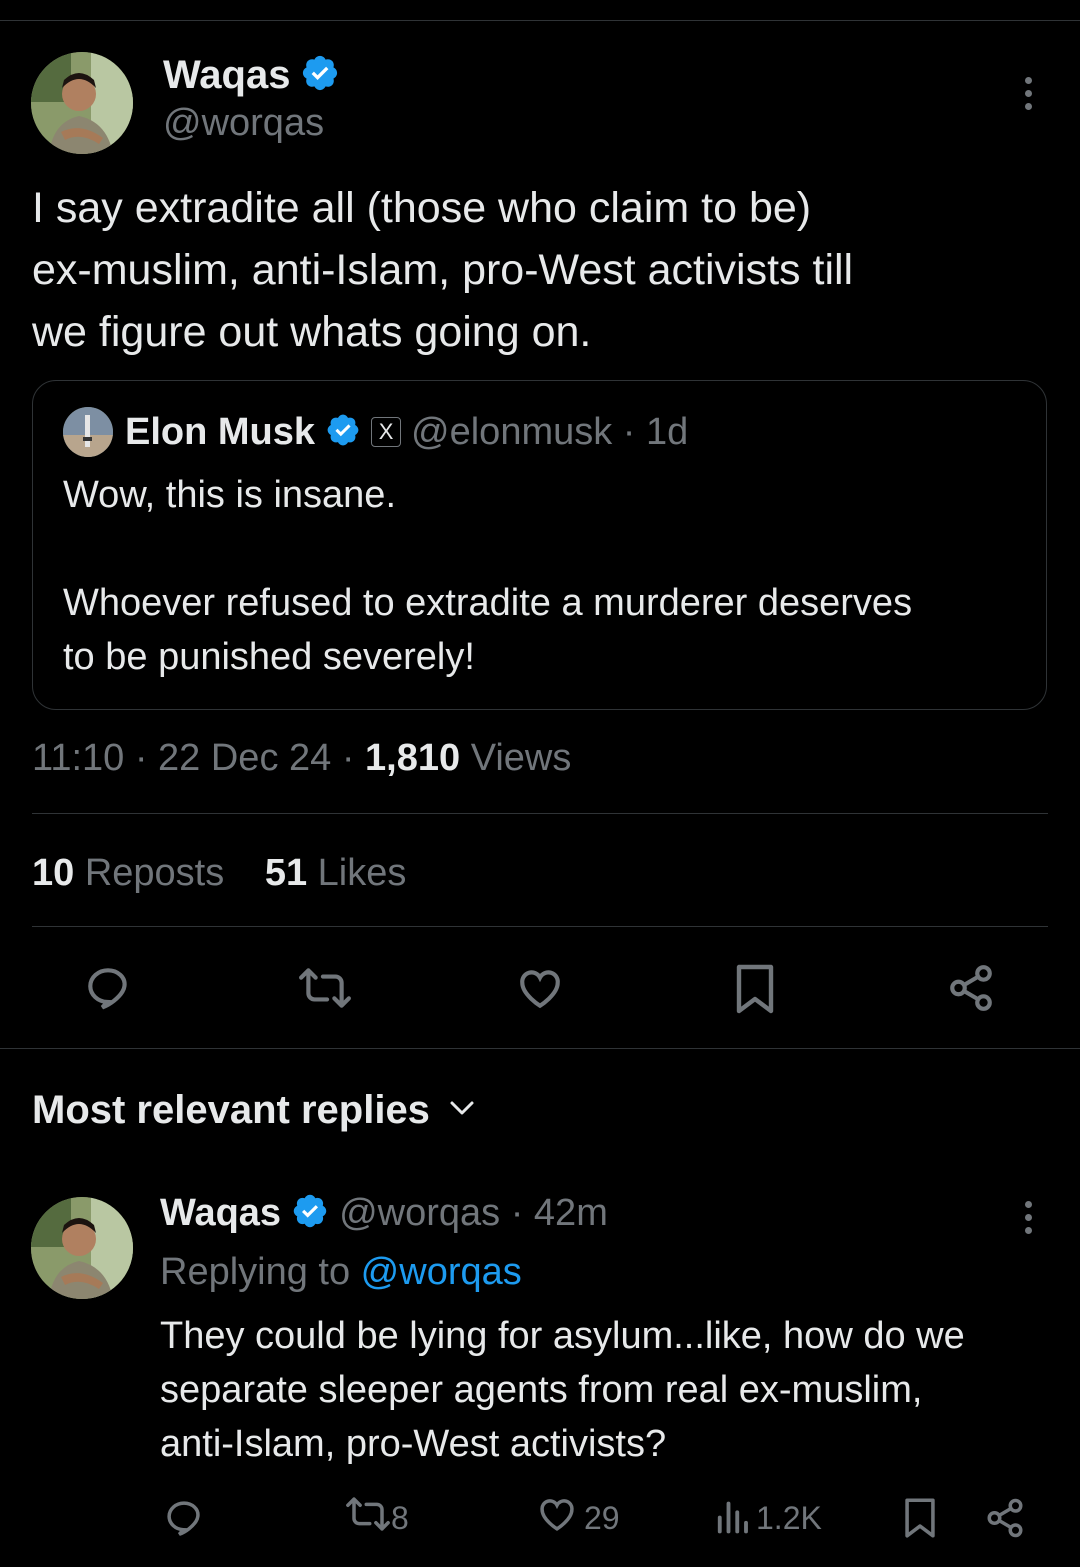 The height and width of the screenshot is (1567, 1080). What do you see at coordinates (602, 1517) in the screenshot?
I see `reply-like-count: 29` at bounding box center [602, 1517].